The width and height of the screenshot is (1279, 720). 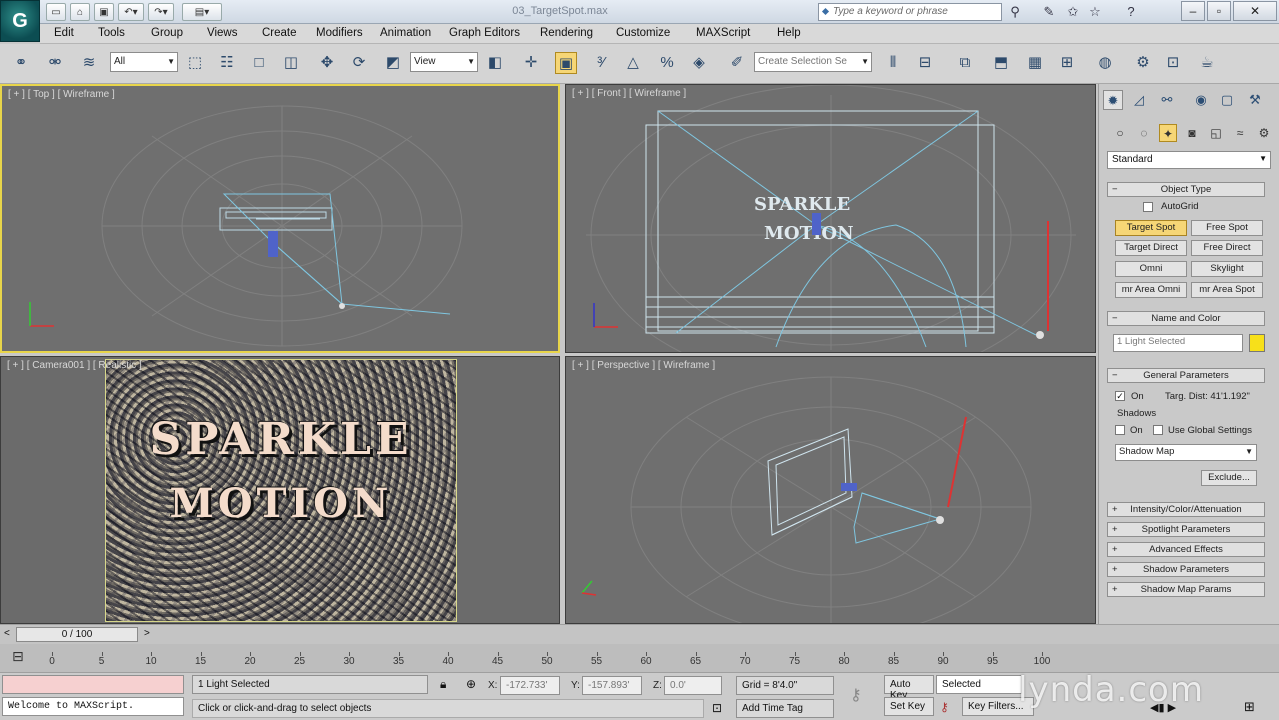 What do you see at coordinates (1189, 160) in the screenshot?
I see `object-category-dropdown: Standard ▼` at bounding box center [1189, 160].